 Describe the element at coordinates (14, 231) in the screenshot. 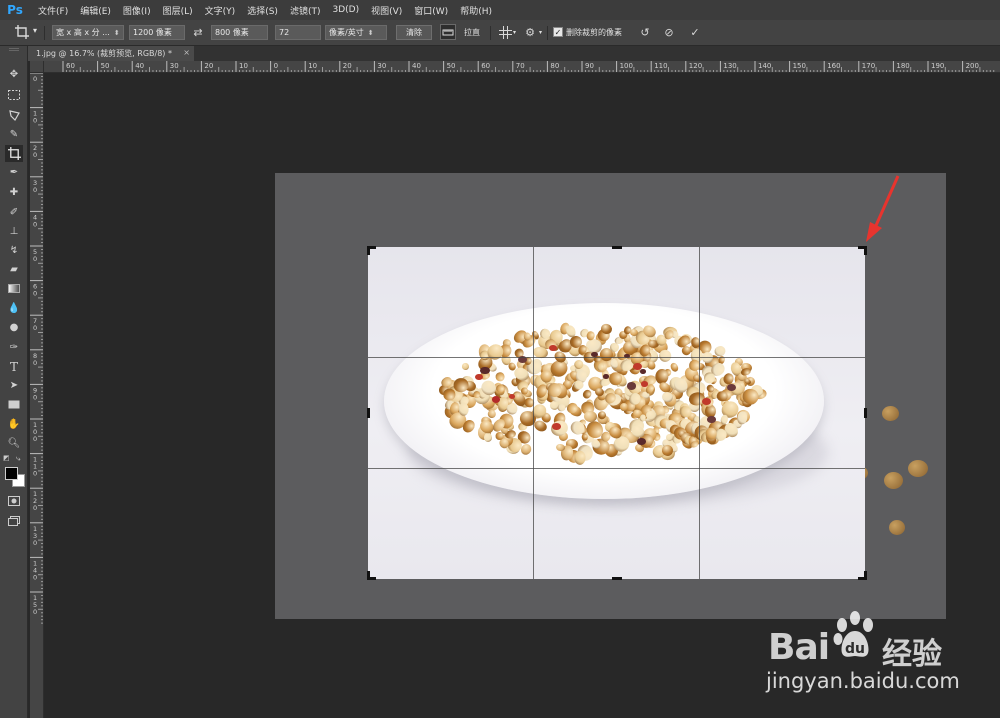

I see `clone-stamp-tool-icon: ⊥` at that location.